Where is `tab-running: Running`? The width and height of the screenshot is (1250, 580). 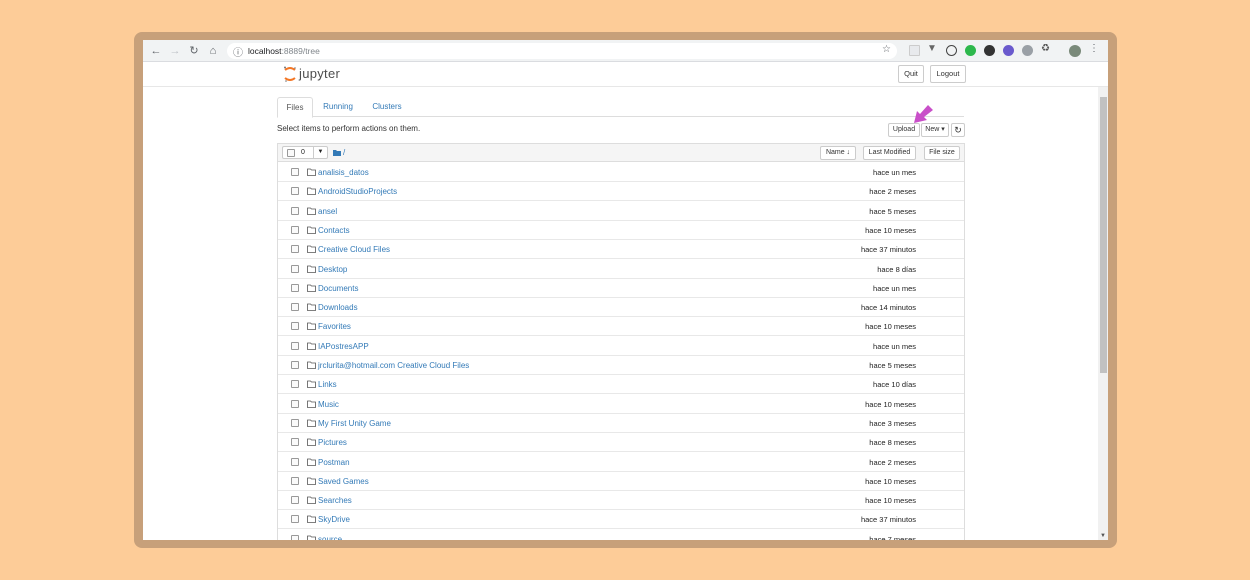 tab-running: Running is located at coordinates (338, 107).